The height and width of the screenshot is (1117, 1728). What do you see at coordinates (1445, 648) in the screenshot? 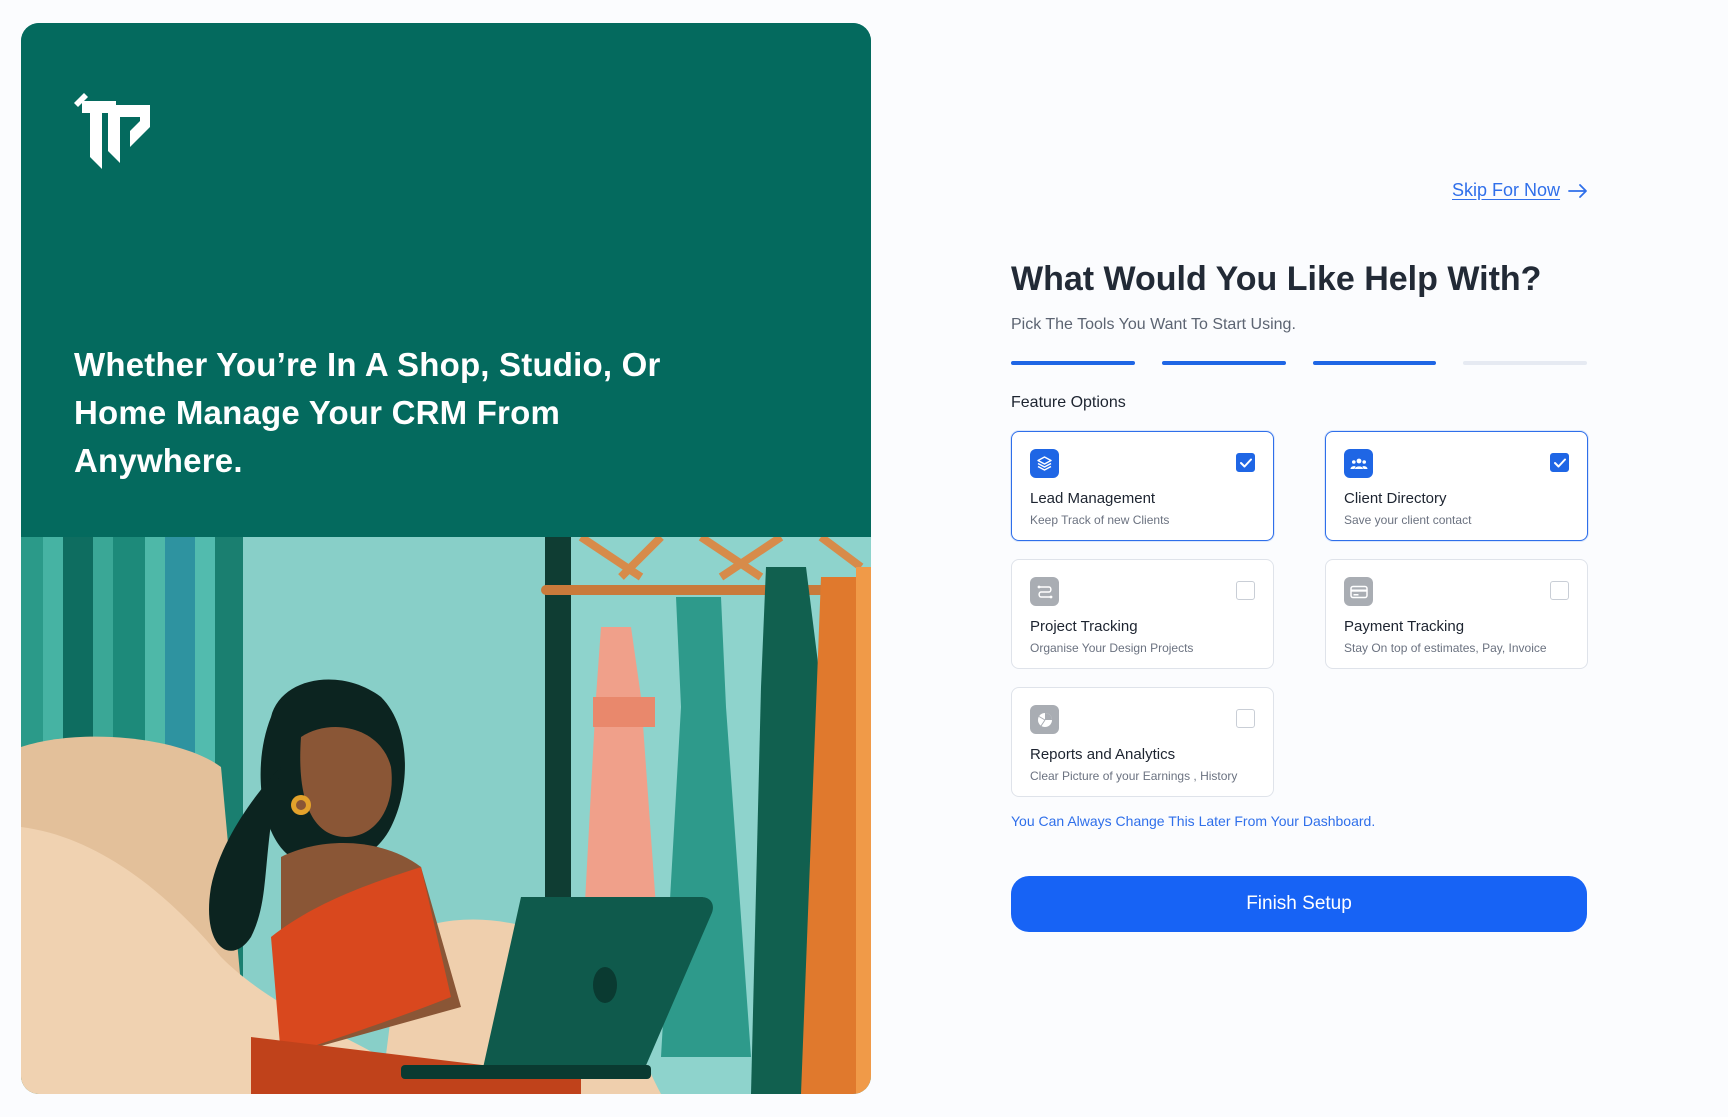
I see `feature-description: Stay On top of estimates, Pay, Invoice` at bounding box center [1445, 648].